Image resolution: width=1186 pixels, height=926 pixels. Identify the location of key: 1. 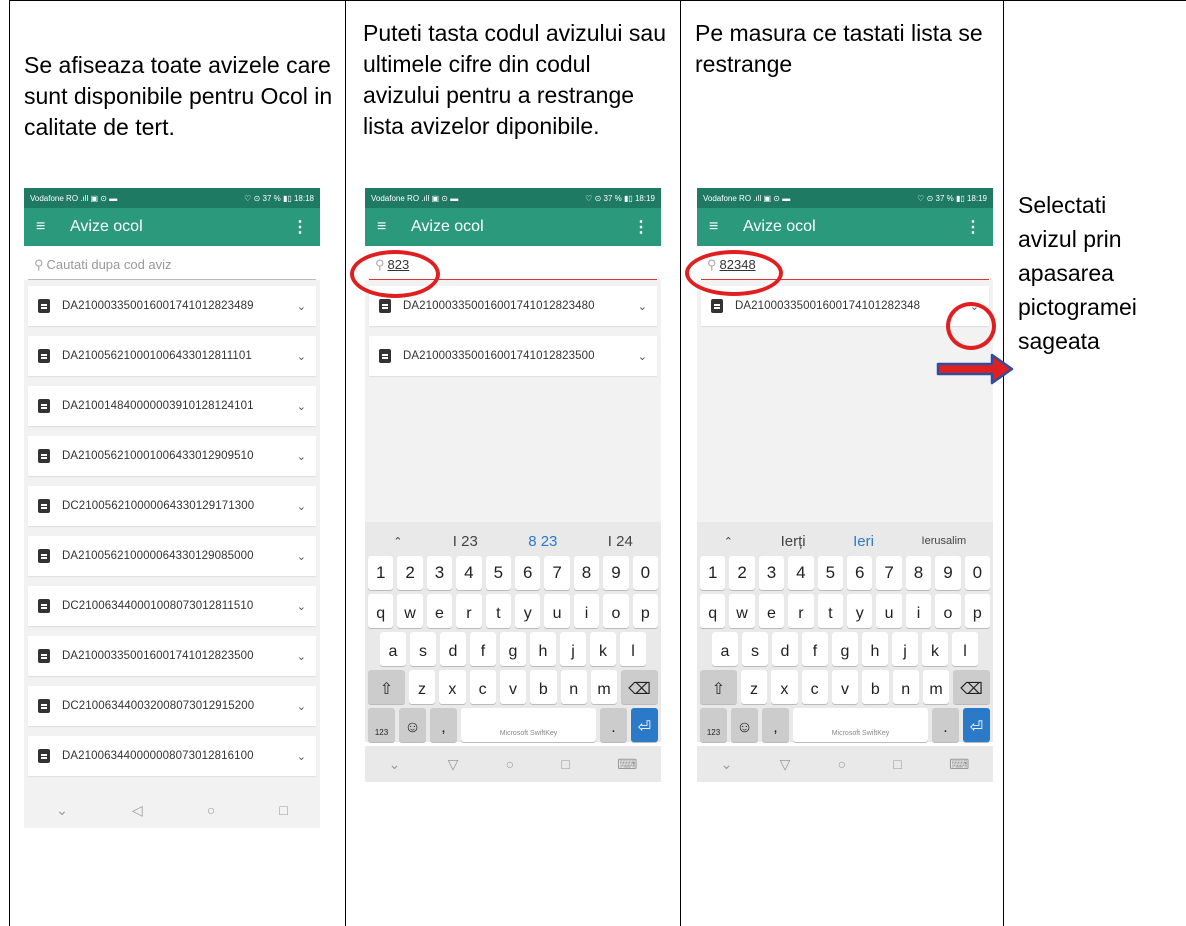
(380, 573).